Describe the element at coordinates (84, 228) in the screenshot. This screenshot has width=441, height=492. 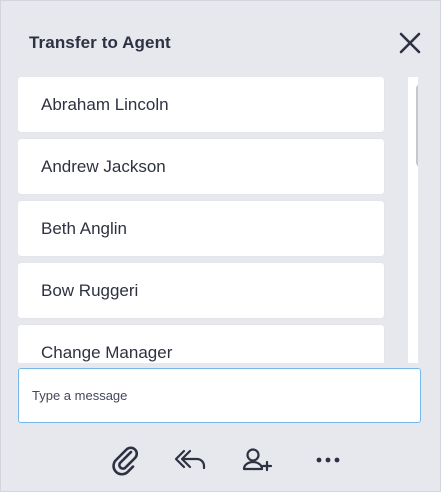
I see `agent-name: Beth Anglin` at that location.